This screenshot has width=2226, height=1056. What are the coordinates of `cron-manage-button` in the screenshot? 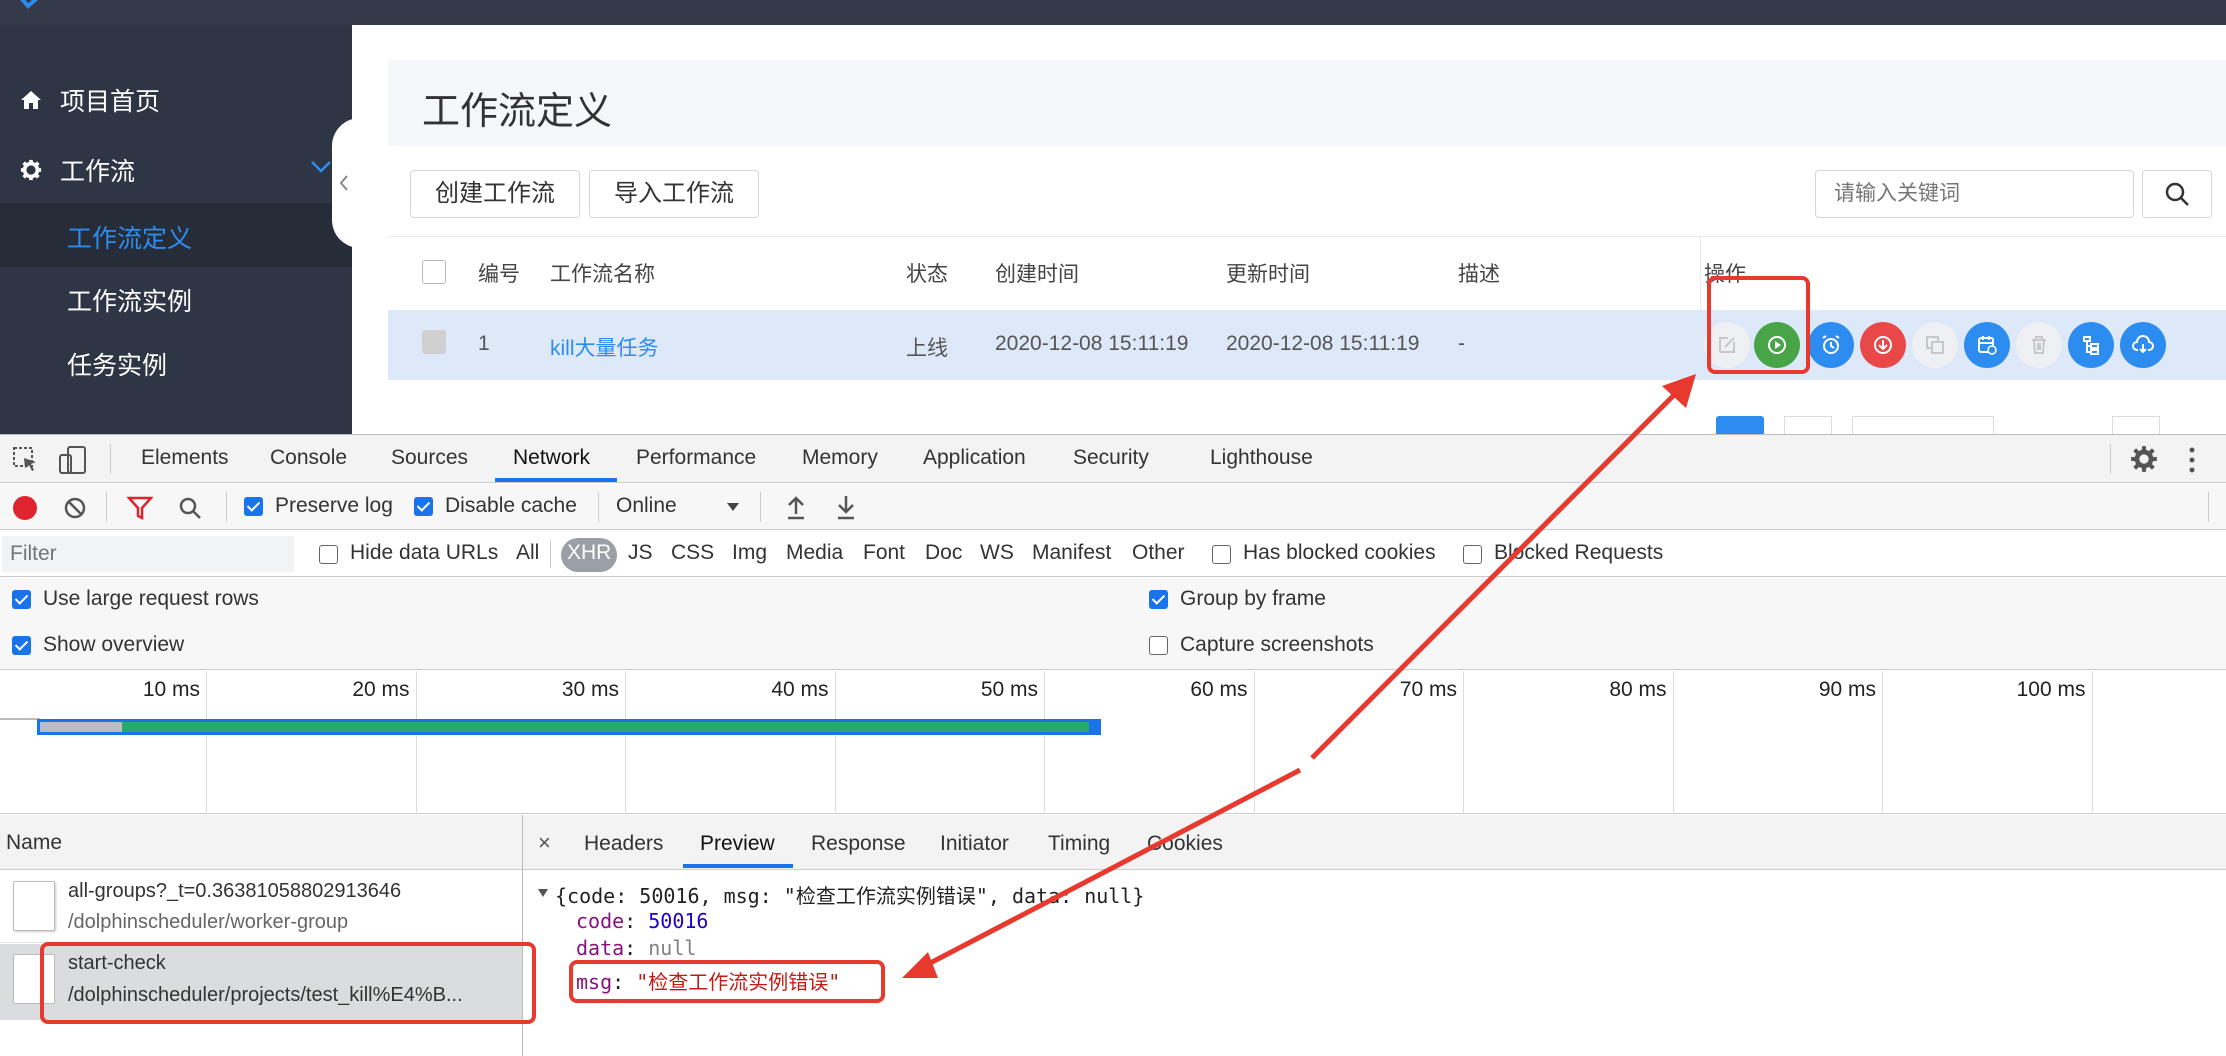 It's located at (1987, 345).